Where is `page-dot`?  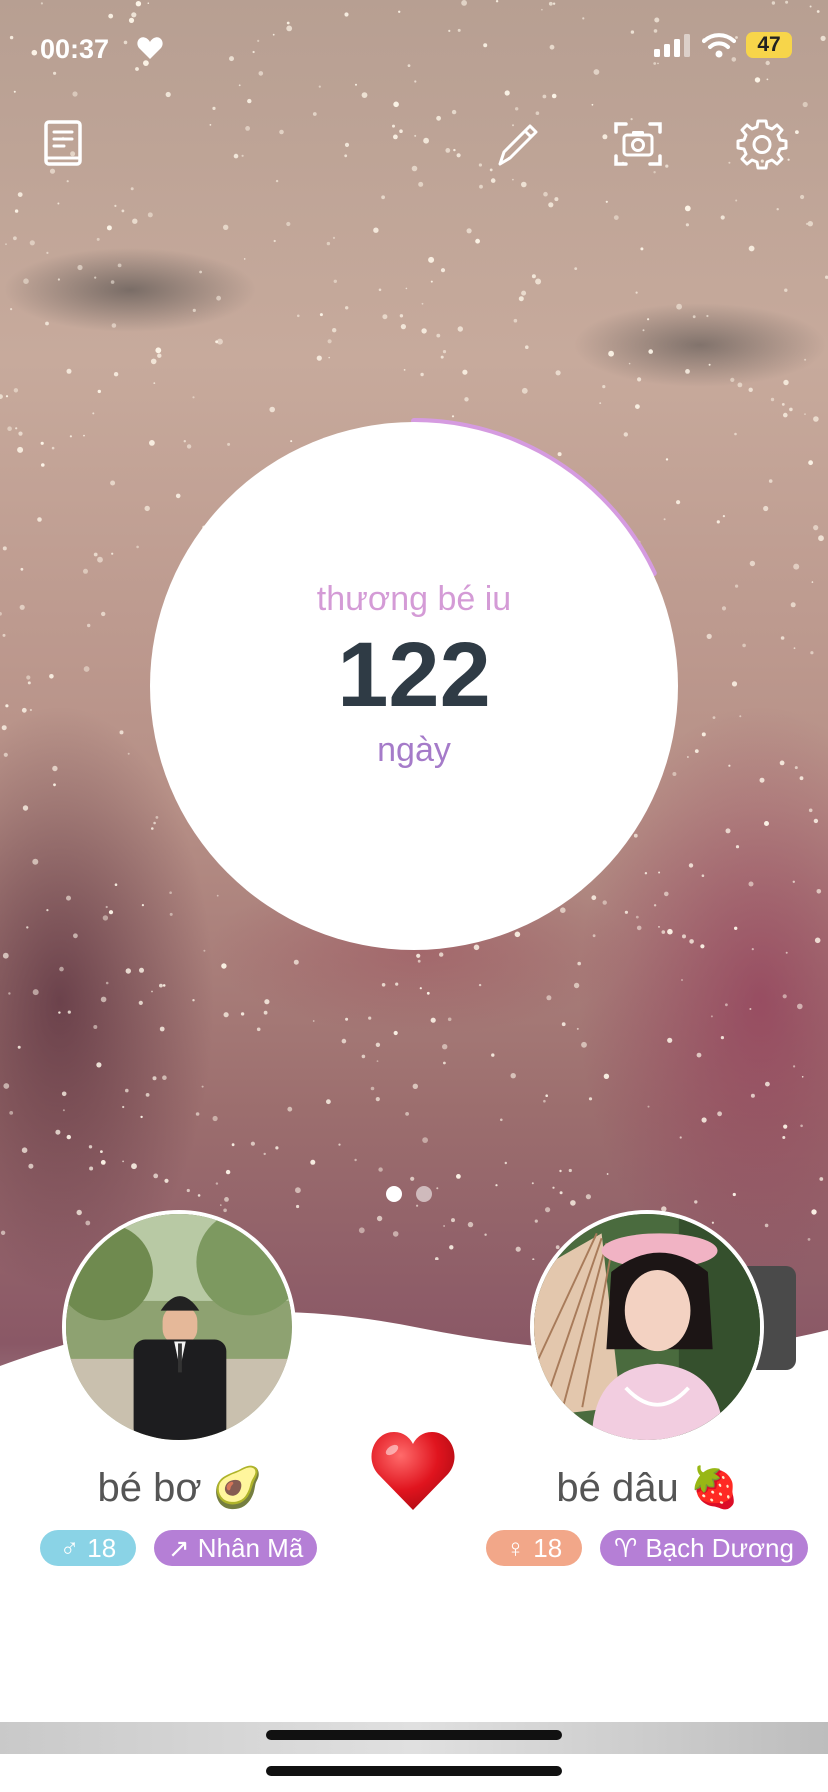 page-dot is located at coordinates (424, 1194).